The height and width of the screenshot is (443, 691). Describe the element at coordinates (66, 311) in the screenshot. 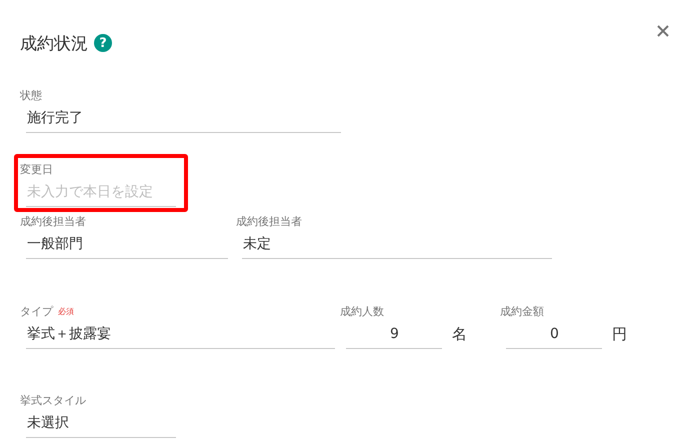

I see `required-mark: 必須` at that location.